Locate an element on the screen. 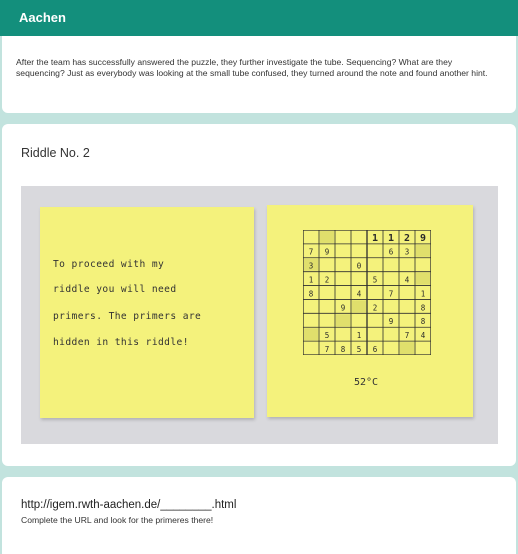 The height and width of the screenshot is (554, 518). number-grid: 1 1 2 97 9 6 33 01 2 5 48 4 7 19 2 89 85 1 7 47 8 5 6 is located at coordinates (367, 292).